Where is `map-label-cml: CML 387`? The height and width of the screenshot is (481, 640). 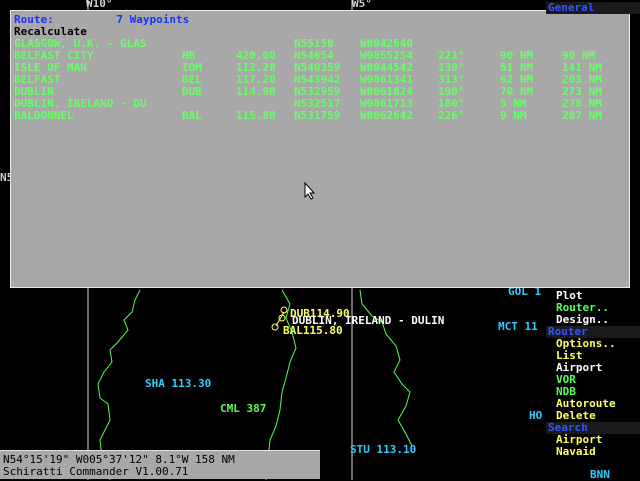 map-label-cml: CML 387 is located at coordinates (243, 408).